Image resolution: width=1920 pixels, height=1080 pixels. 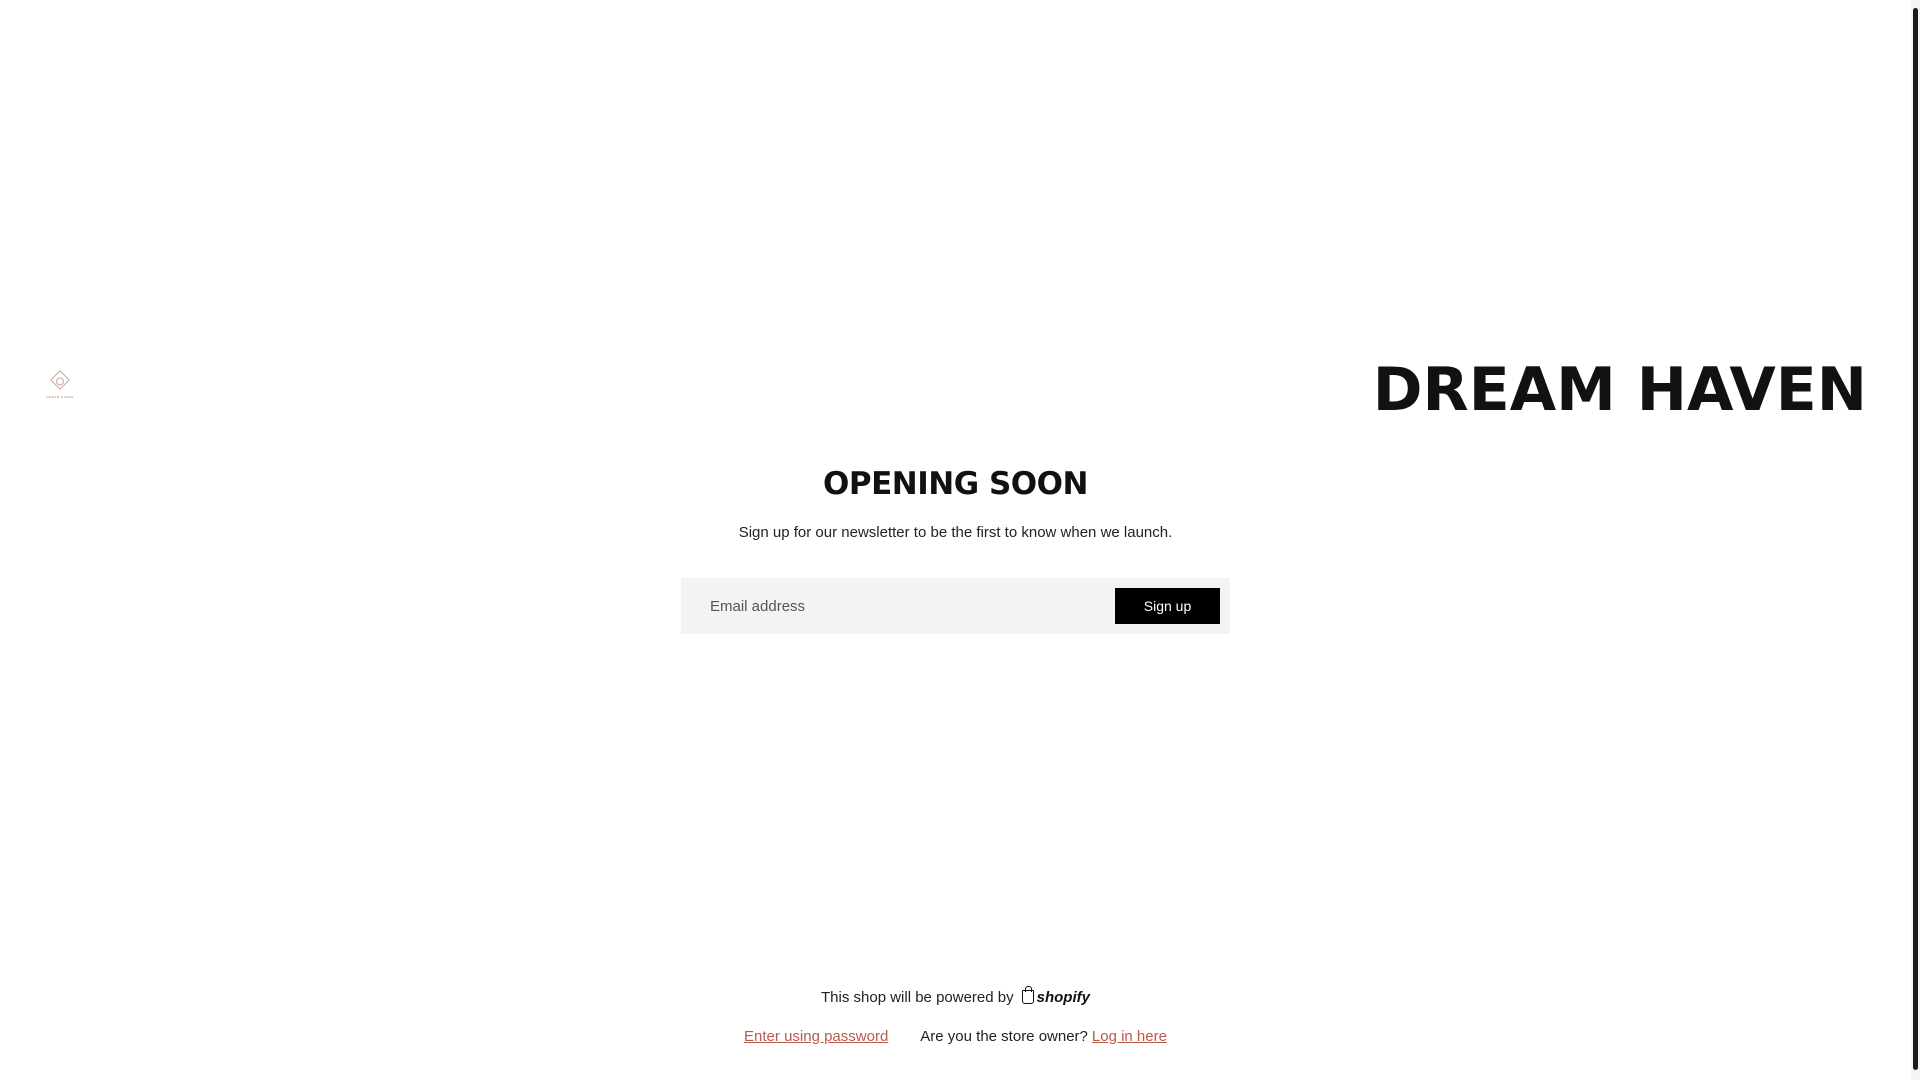 What do you see at coordinates (1027, 995) in the screenshot?
I see `shopify-bag-icon` at bounding box center [1027, 995].